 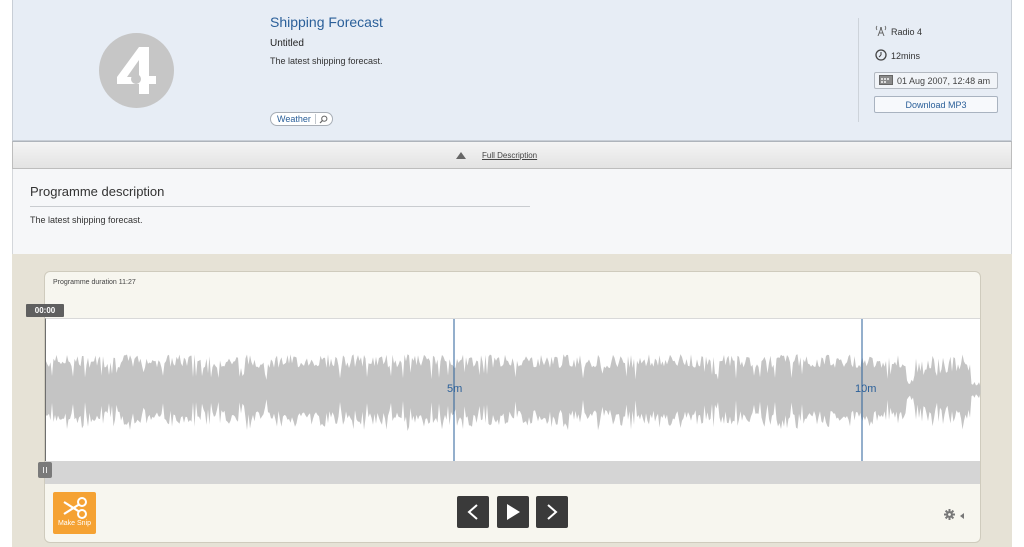 What do you see at coordinates (883, 56) in the screenshot?
I see `clock-icon` at bounding box center [883, 56].